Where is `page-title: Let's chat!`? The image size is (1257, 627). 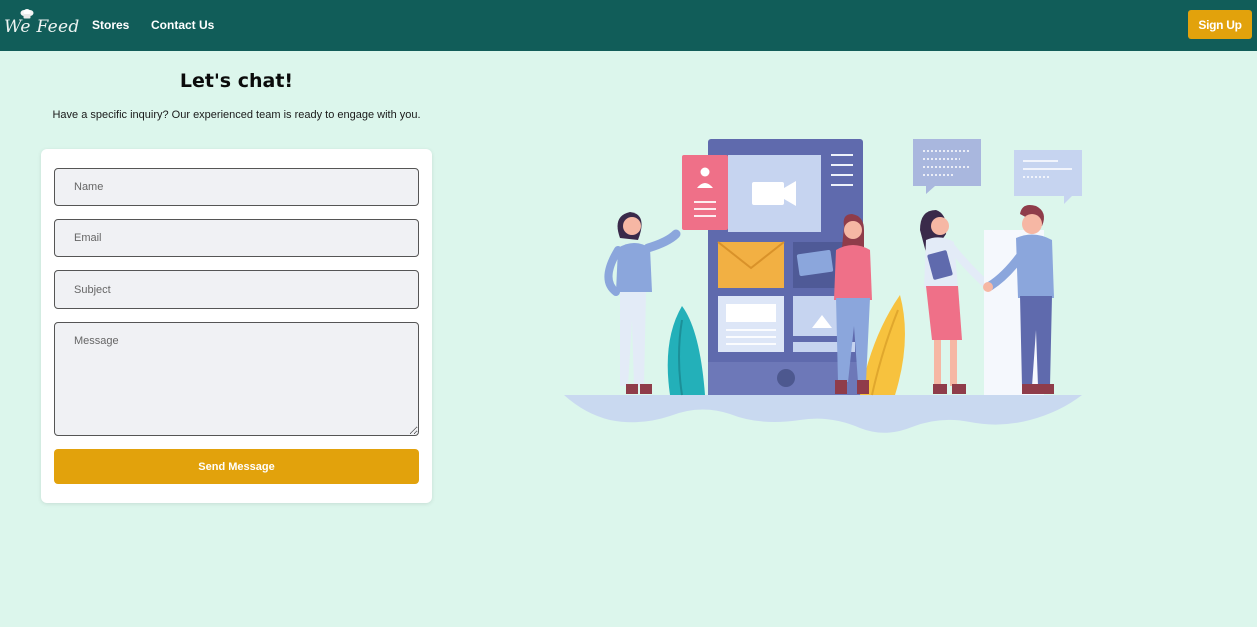 page-title: Let's chat! is located at coordinates (236, 81).